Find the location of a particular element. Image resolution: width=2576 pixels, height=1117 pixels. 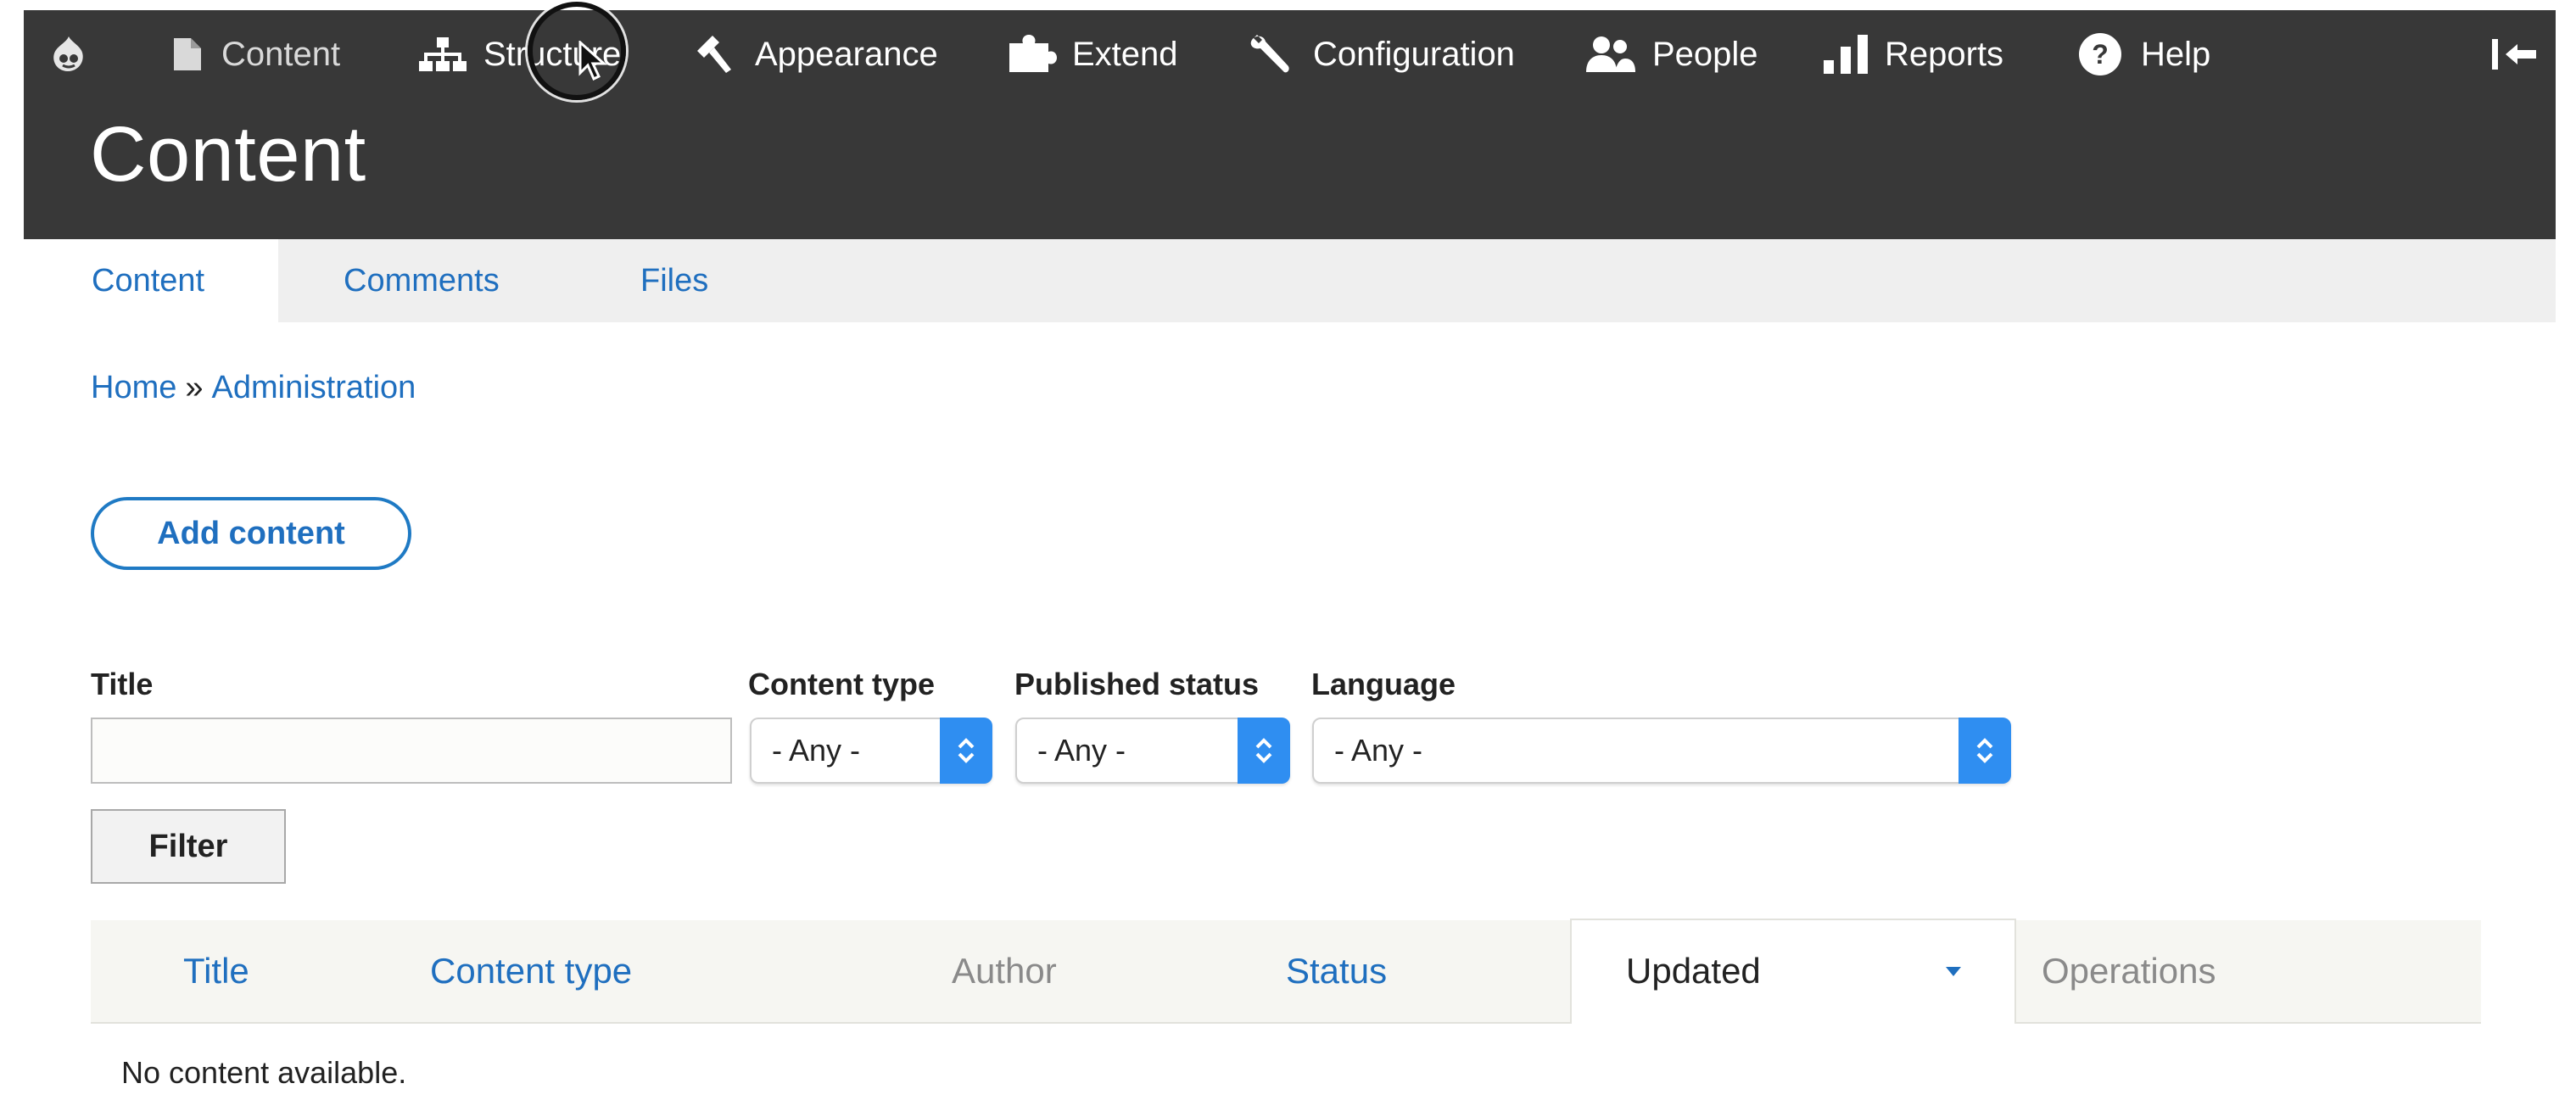

published-status-filter-label: Published status is located at coordinates (1137, 684).